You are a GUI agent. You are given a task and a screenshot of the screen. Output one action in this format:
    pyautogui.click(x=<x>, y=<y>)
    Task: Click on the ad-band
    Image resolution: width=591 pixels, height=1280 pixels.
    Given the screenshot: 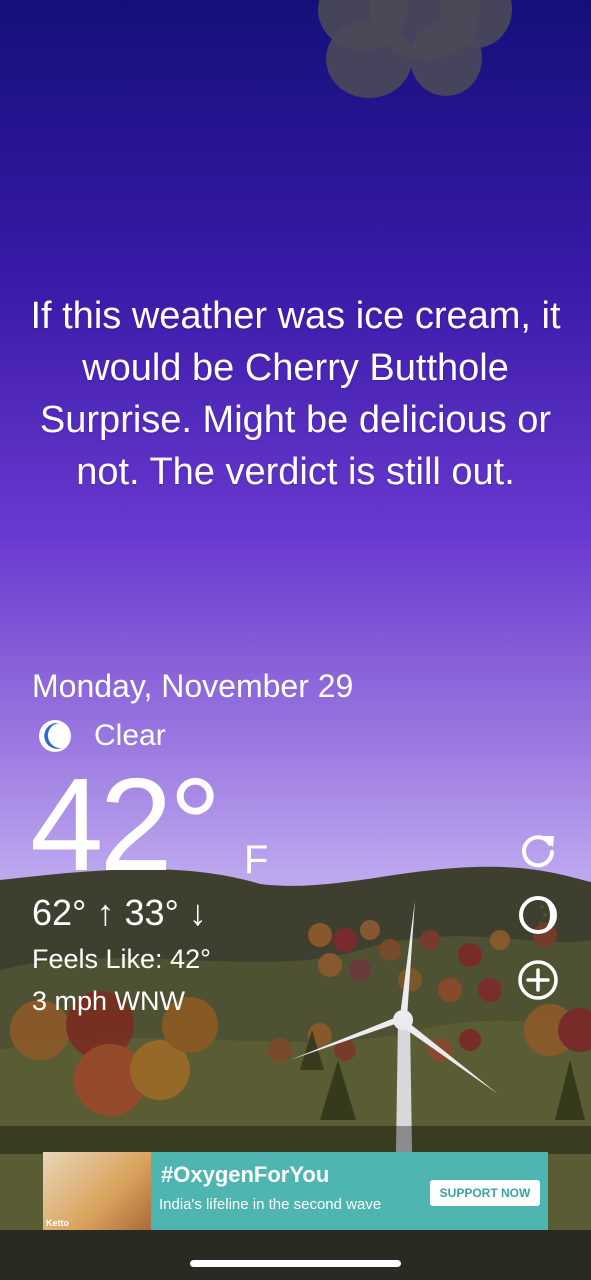 What is the action you would take?
    pyautogui.click(x=295, y=1140)
    